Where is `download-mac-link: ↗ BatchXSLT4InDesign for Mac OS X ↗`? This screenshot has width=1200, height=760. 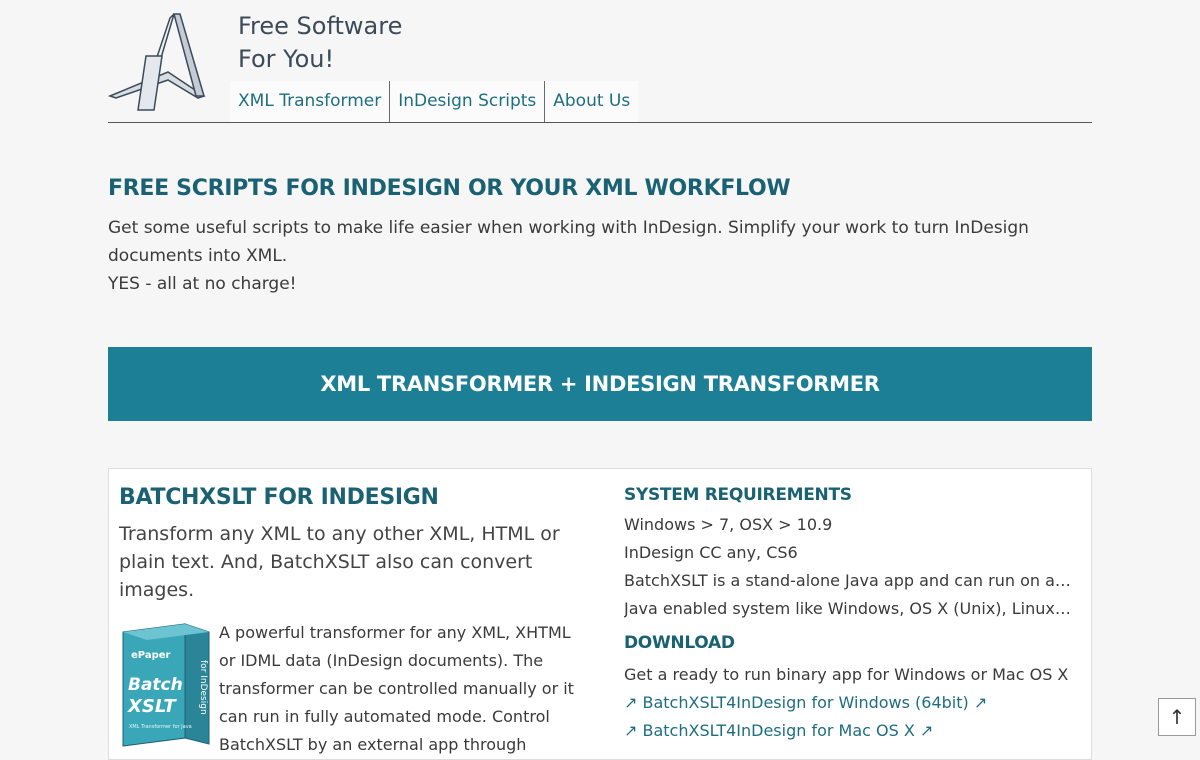 download-mac-link: ↗ BatchXSLT4InDesign for Mac OS X ↗ is located at coordinates (849, 731).